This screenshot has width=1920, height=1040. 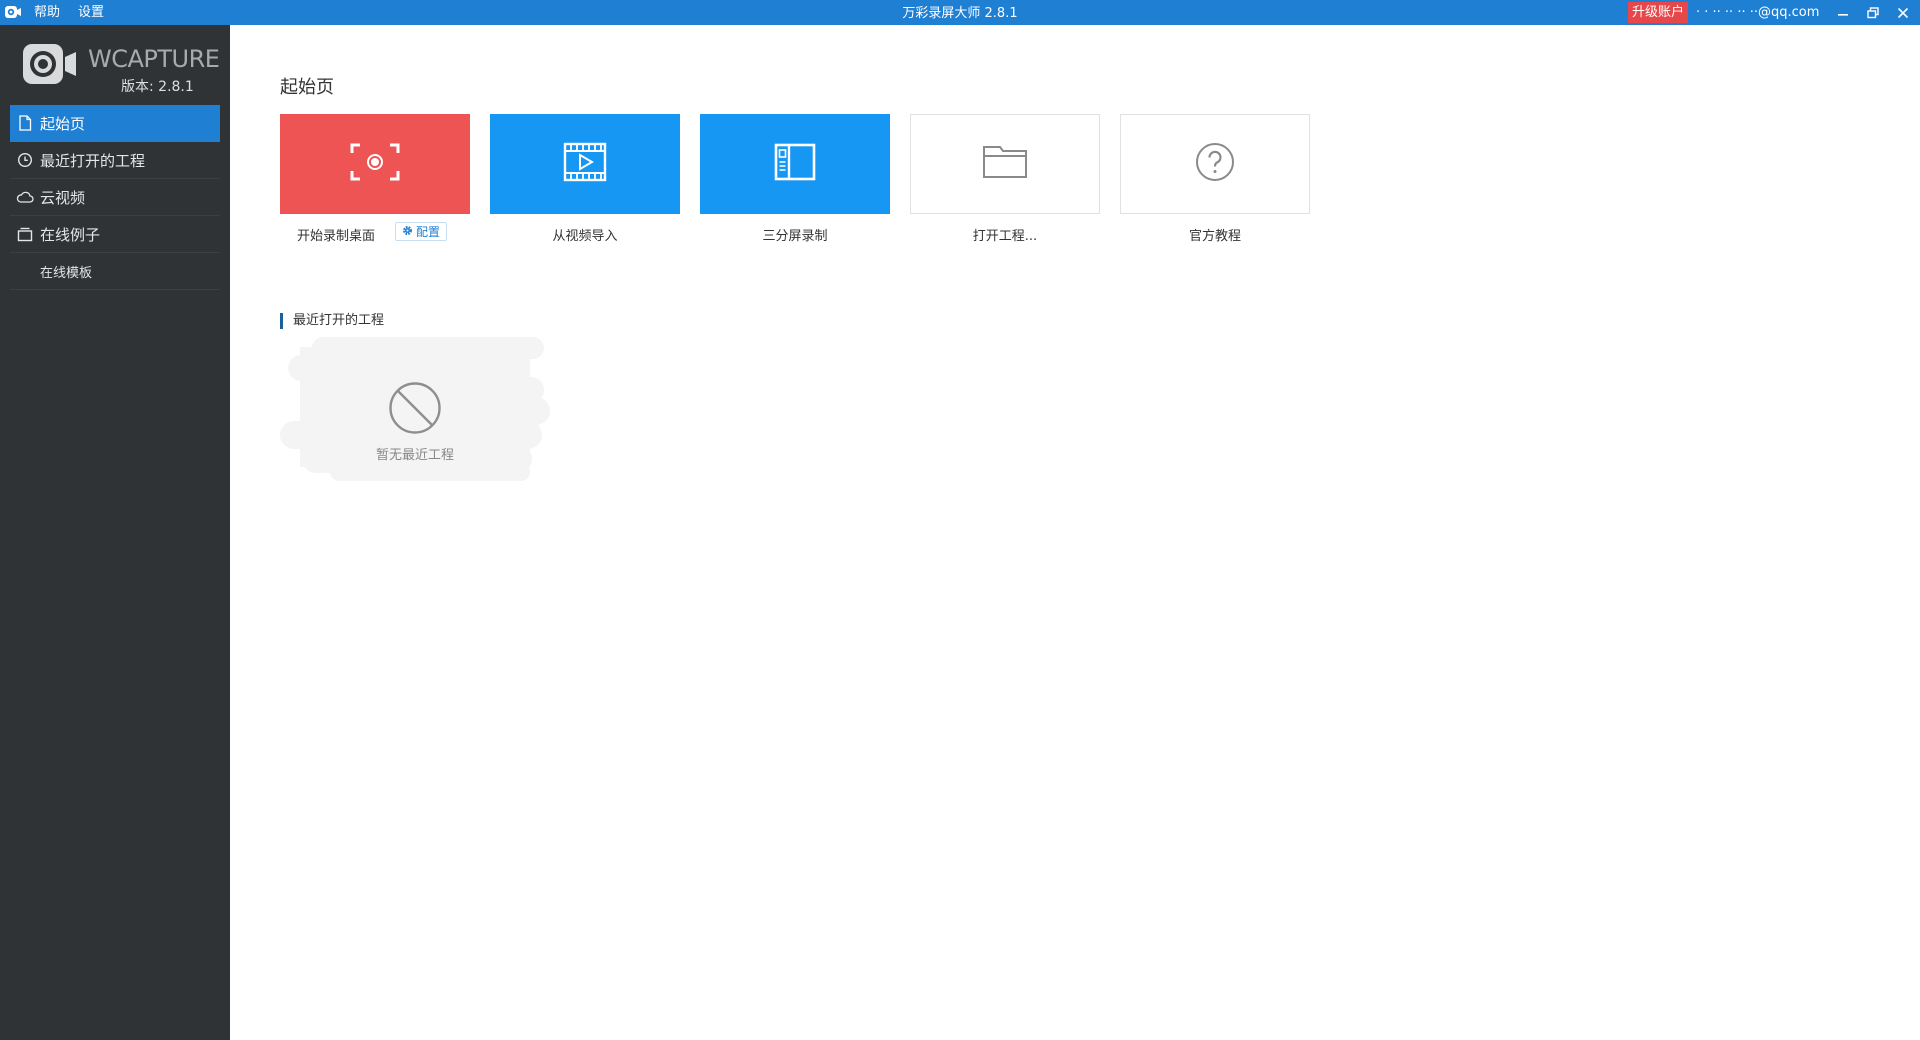 What do you see at coordinates (50, 66) in the screenshot?
I see `camera-logo-icon` at bounding box center [50, 66].